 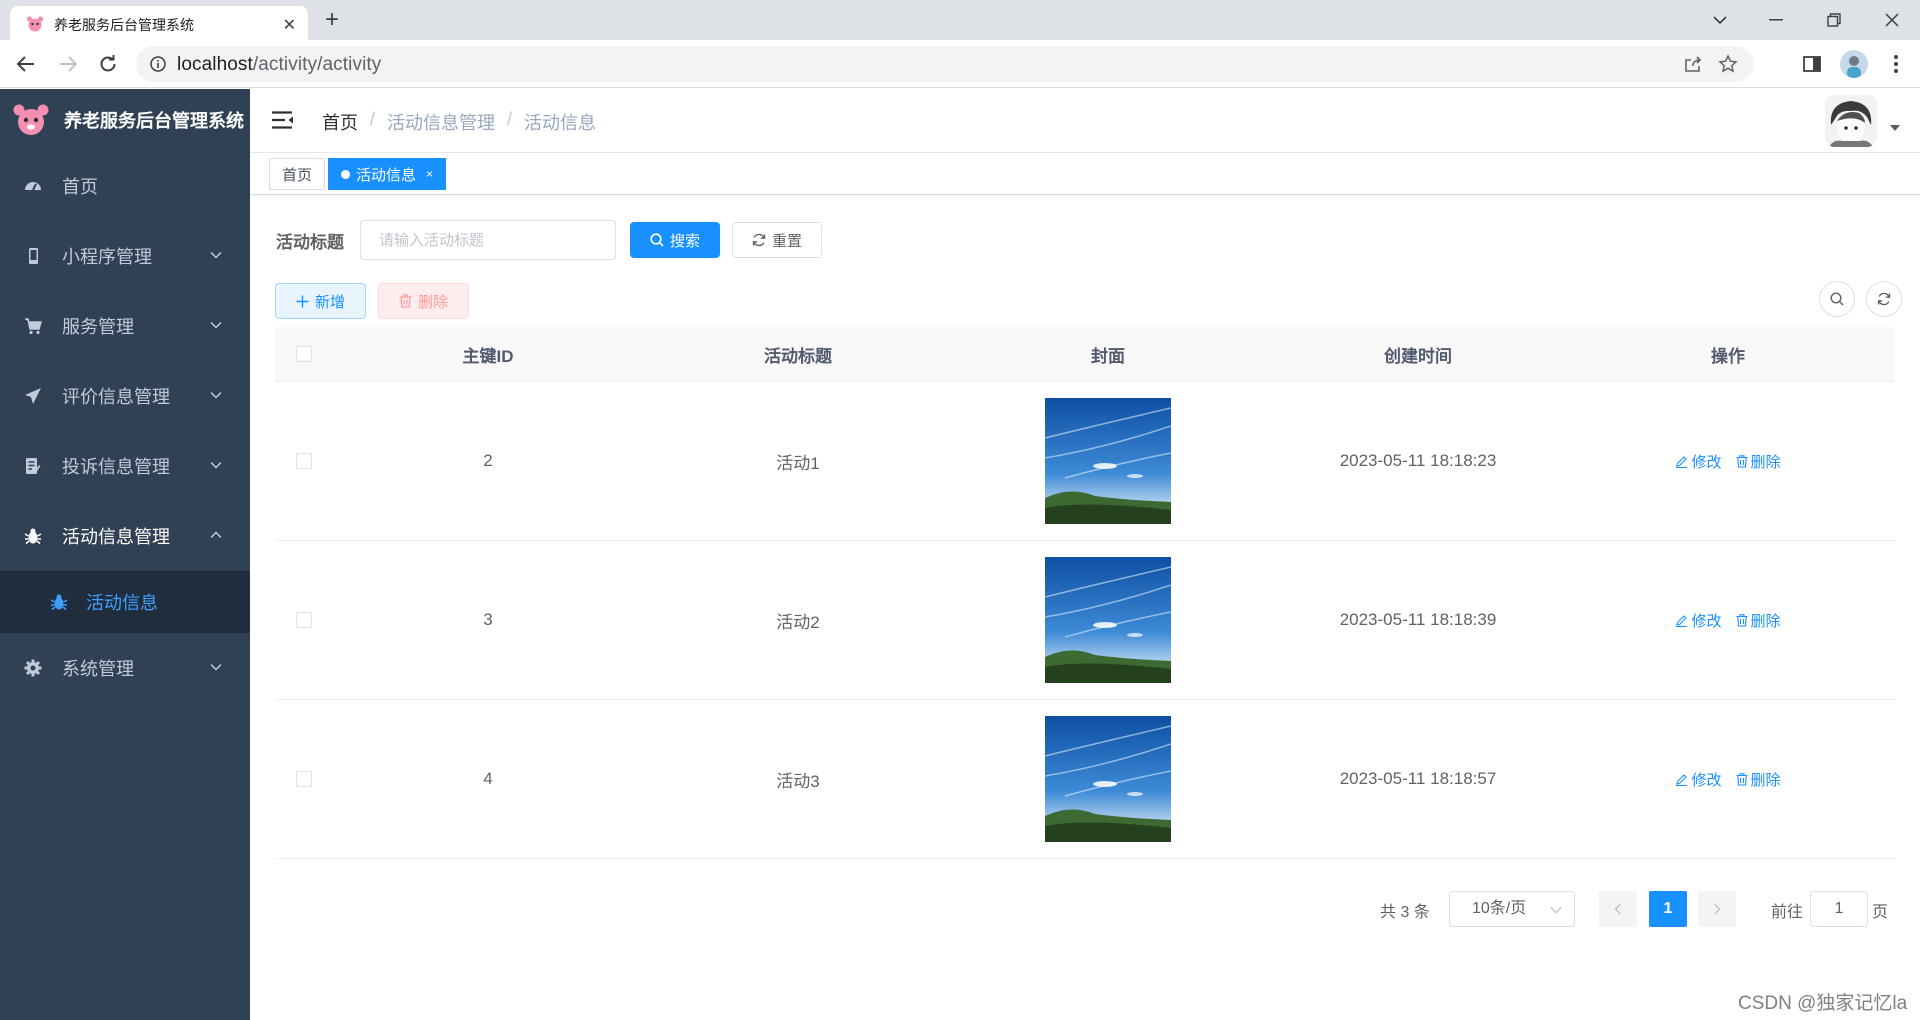 I want to click on reset-button-label: 重置, so click(x=786, y=241).